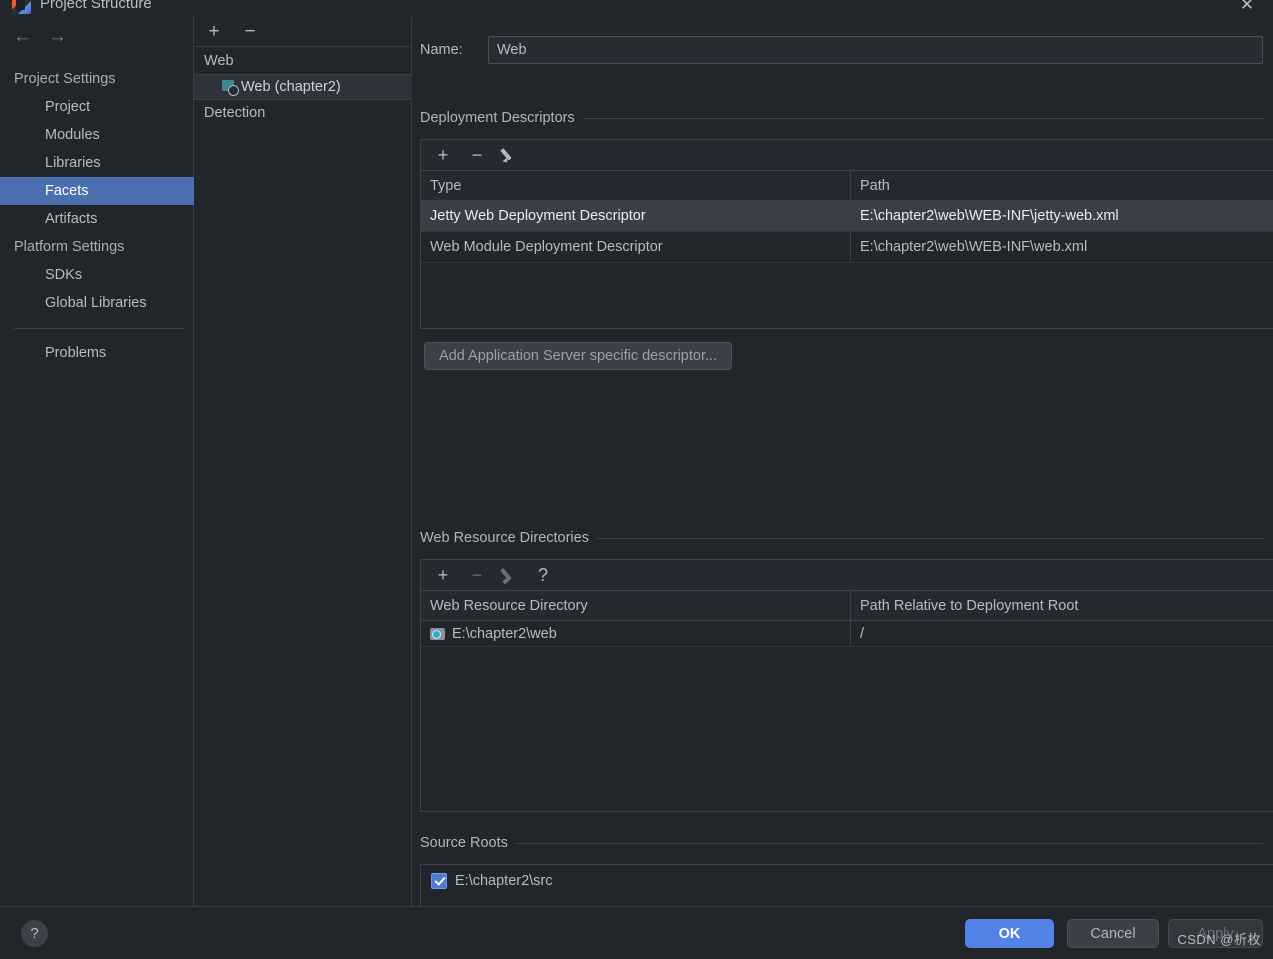  Describe the element at coordinates (847, 880) in the screenshot. I see `list-item: E:\chapter2\src` at that location.